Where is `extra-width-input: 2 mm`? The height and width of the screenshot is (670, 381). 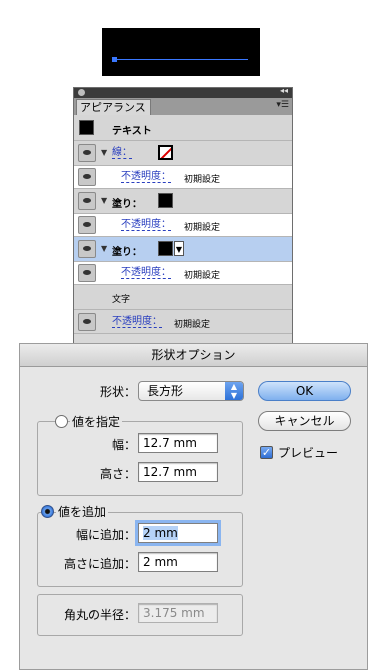 extra-width-input: 2 mm is located at coordinates (178, 533).